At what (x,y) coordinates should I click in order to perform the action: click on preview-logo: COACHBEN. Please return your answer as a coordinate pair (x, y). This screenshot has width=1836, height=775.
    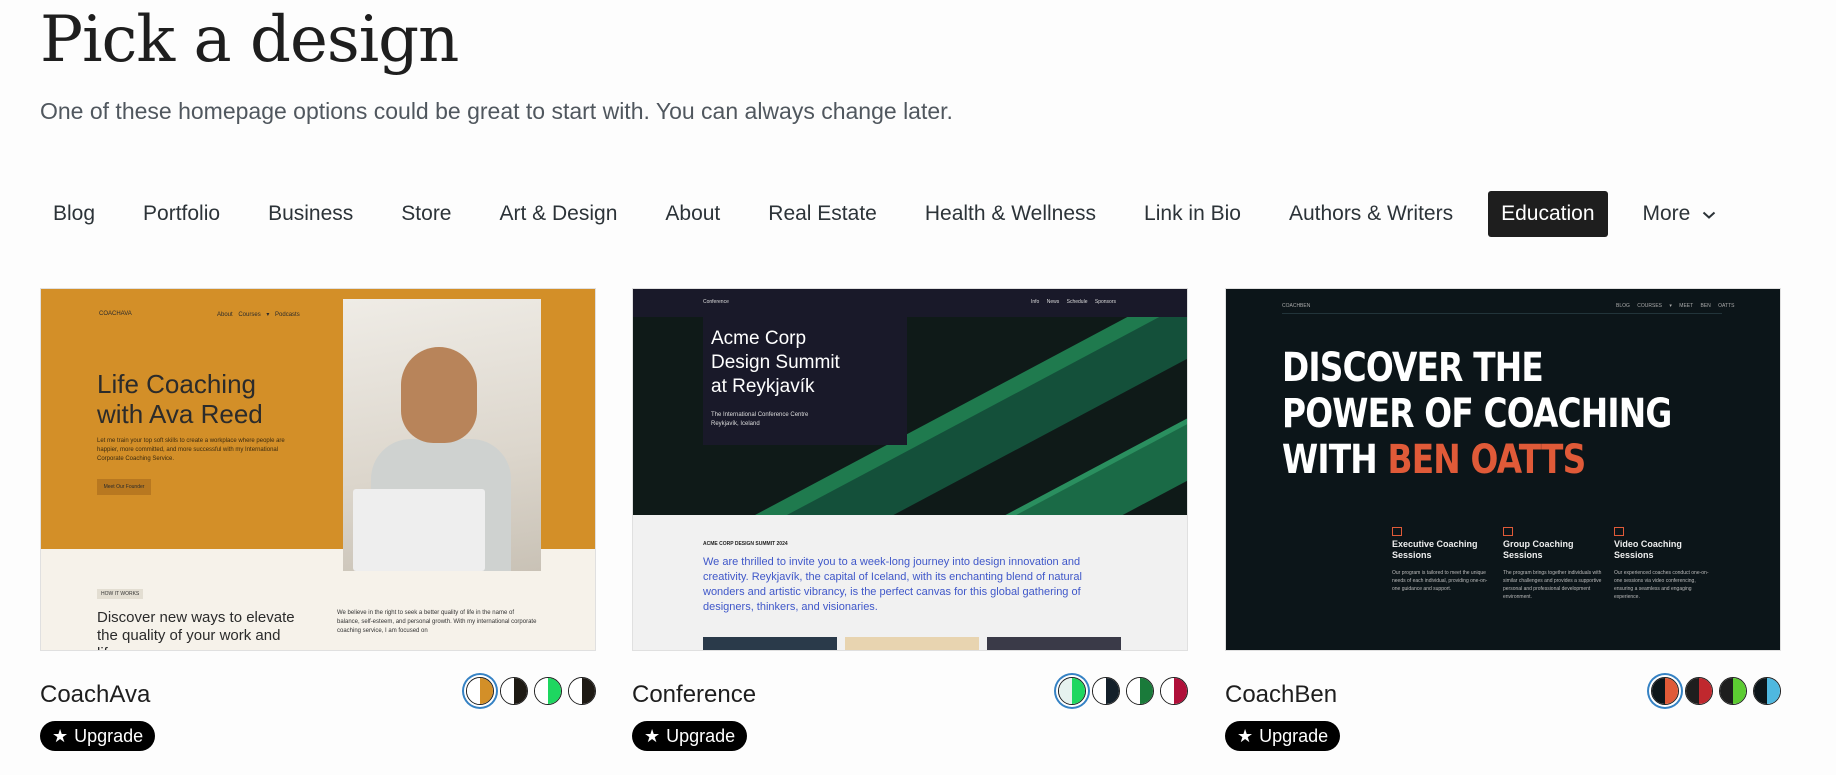
    Looking at the image, I should click on (1296, 306).